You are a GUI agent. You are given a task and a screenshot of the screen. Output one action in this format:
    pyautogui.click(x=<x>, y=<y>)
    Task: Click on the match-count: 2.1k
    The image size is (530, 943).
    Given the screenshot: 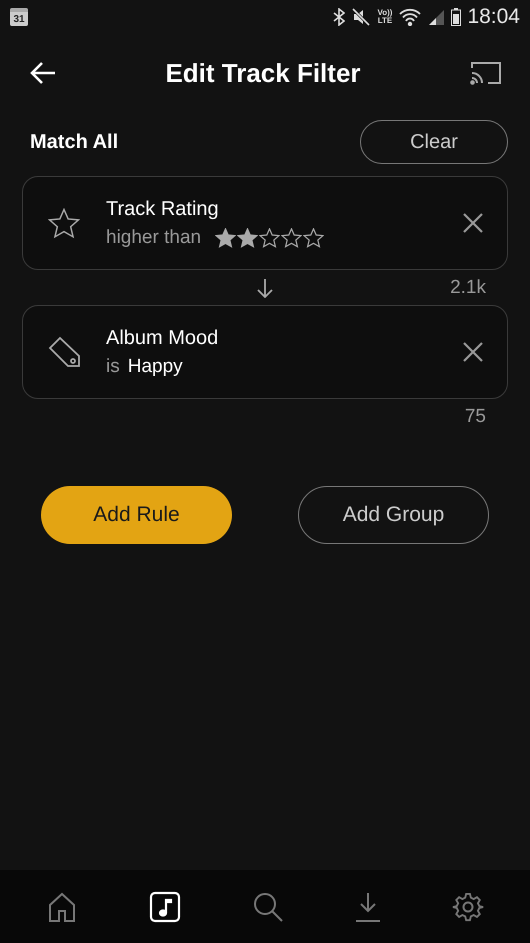 What is the action you would take?
    pyautogui.click(x=468, y=287)
    